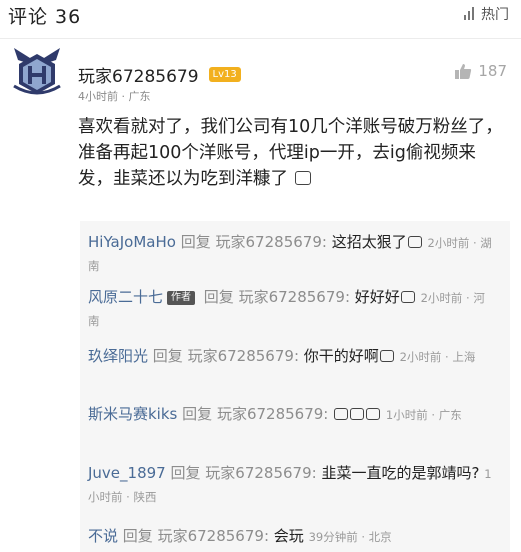 The width and height of the screenshot is (521, 552). Describe the element at coordinates (132, 242) in the screenshot. I see `reply-author: HiYaJoMaHo` at that location.